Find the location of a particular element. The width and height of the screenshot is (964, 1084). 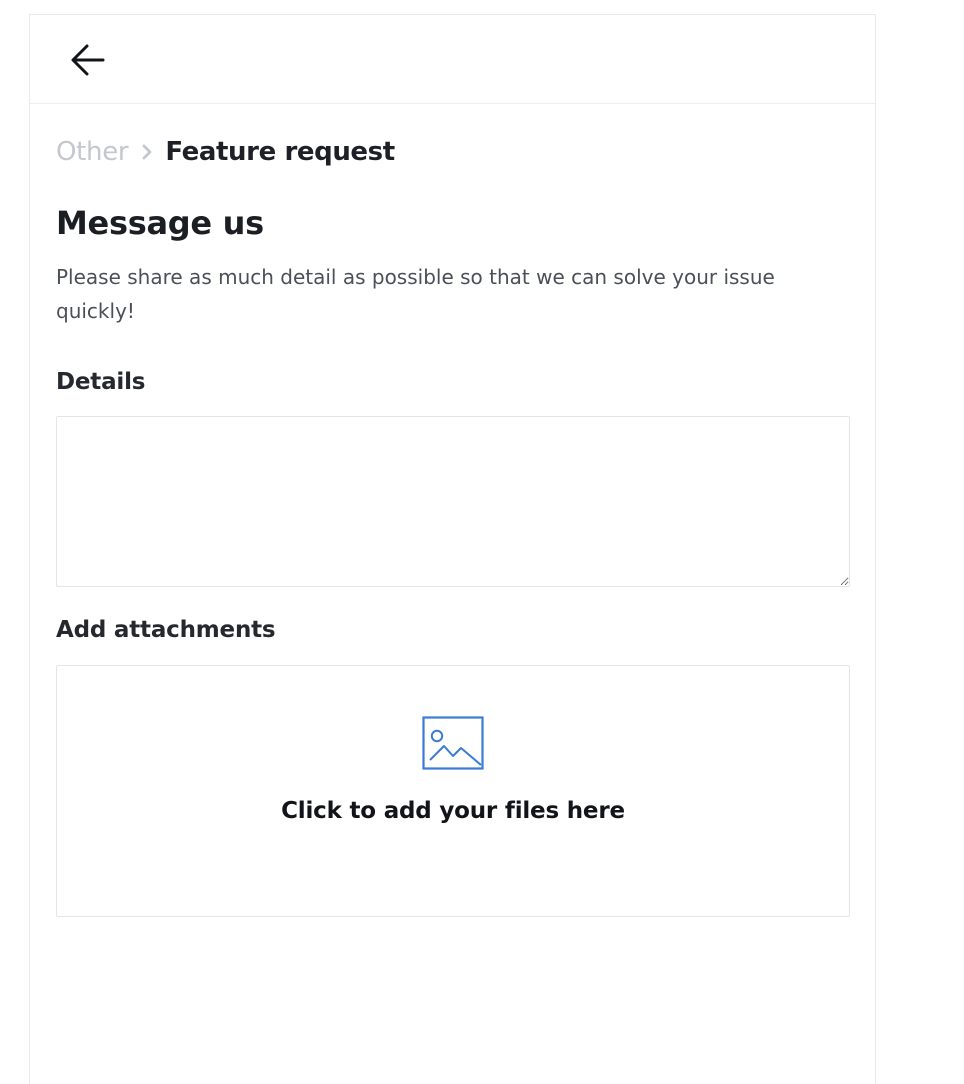

attachments-label: Add attachments is located at coordinates (166, 630).